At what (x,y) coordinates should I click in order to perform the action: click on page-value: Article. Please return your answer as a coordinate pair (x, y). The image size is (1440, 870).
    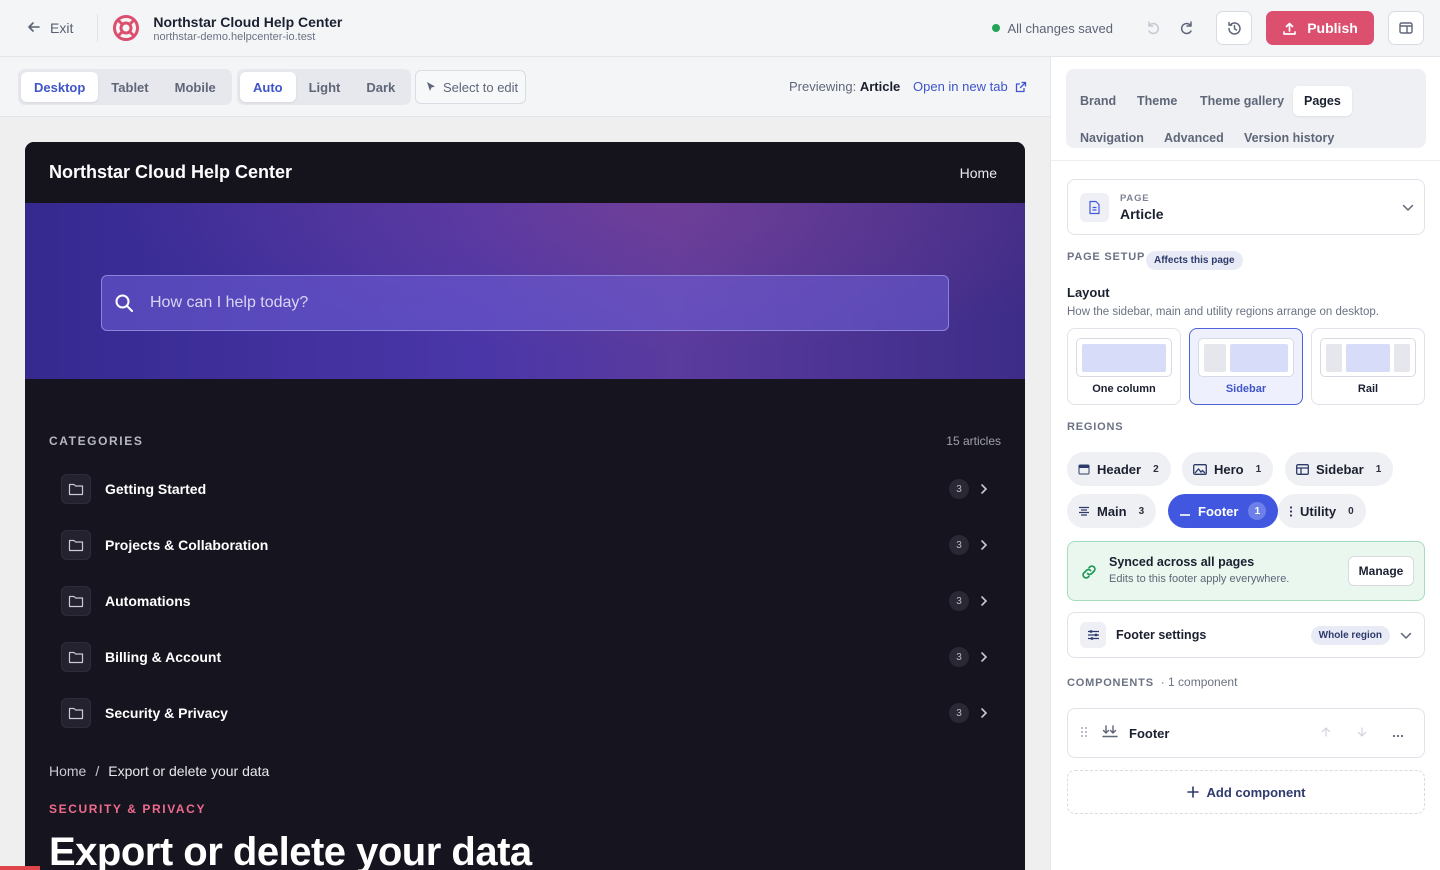
    Looking at the image, I should click on (1142, 213).